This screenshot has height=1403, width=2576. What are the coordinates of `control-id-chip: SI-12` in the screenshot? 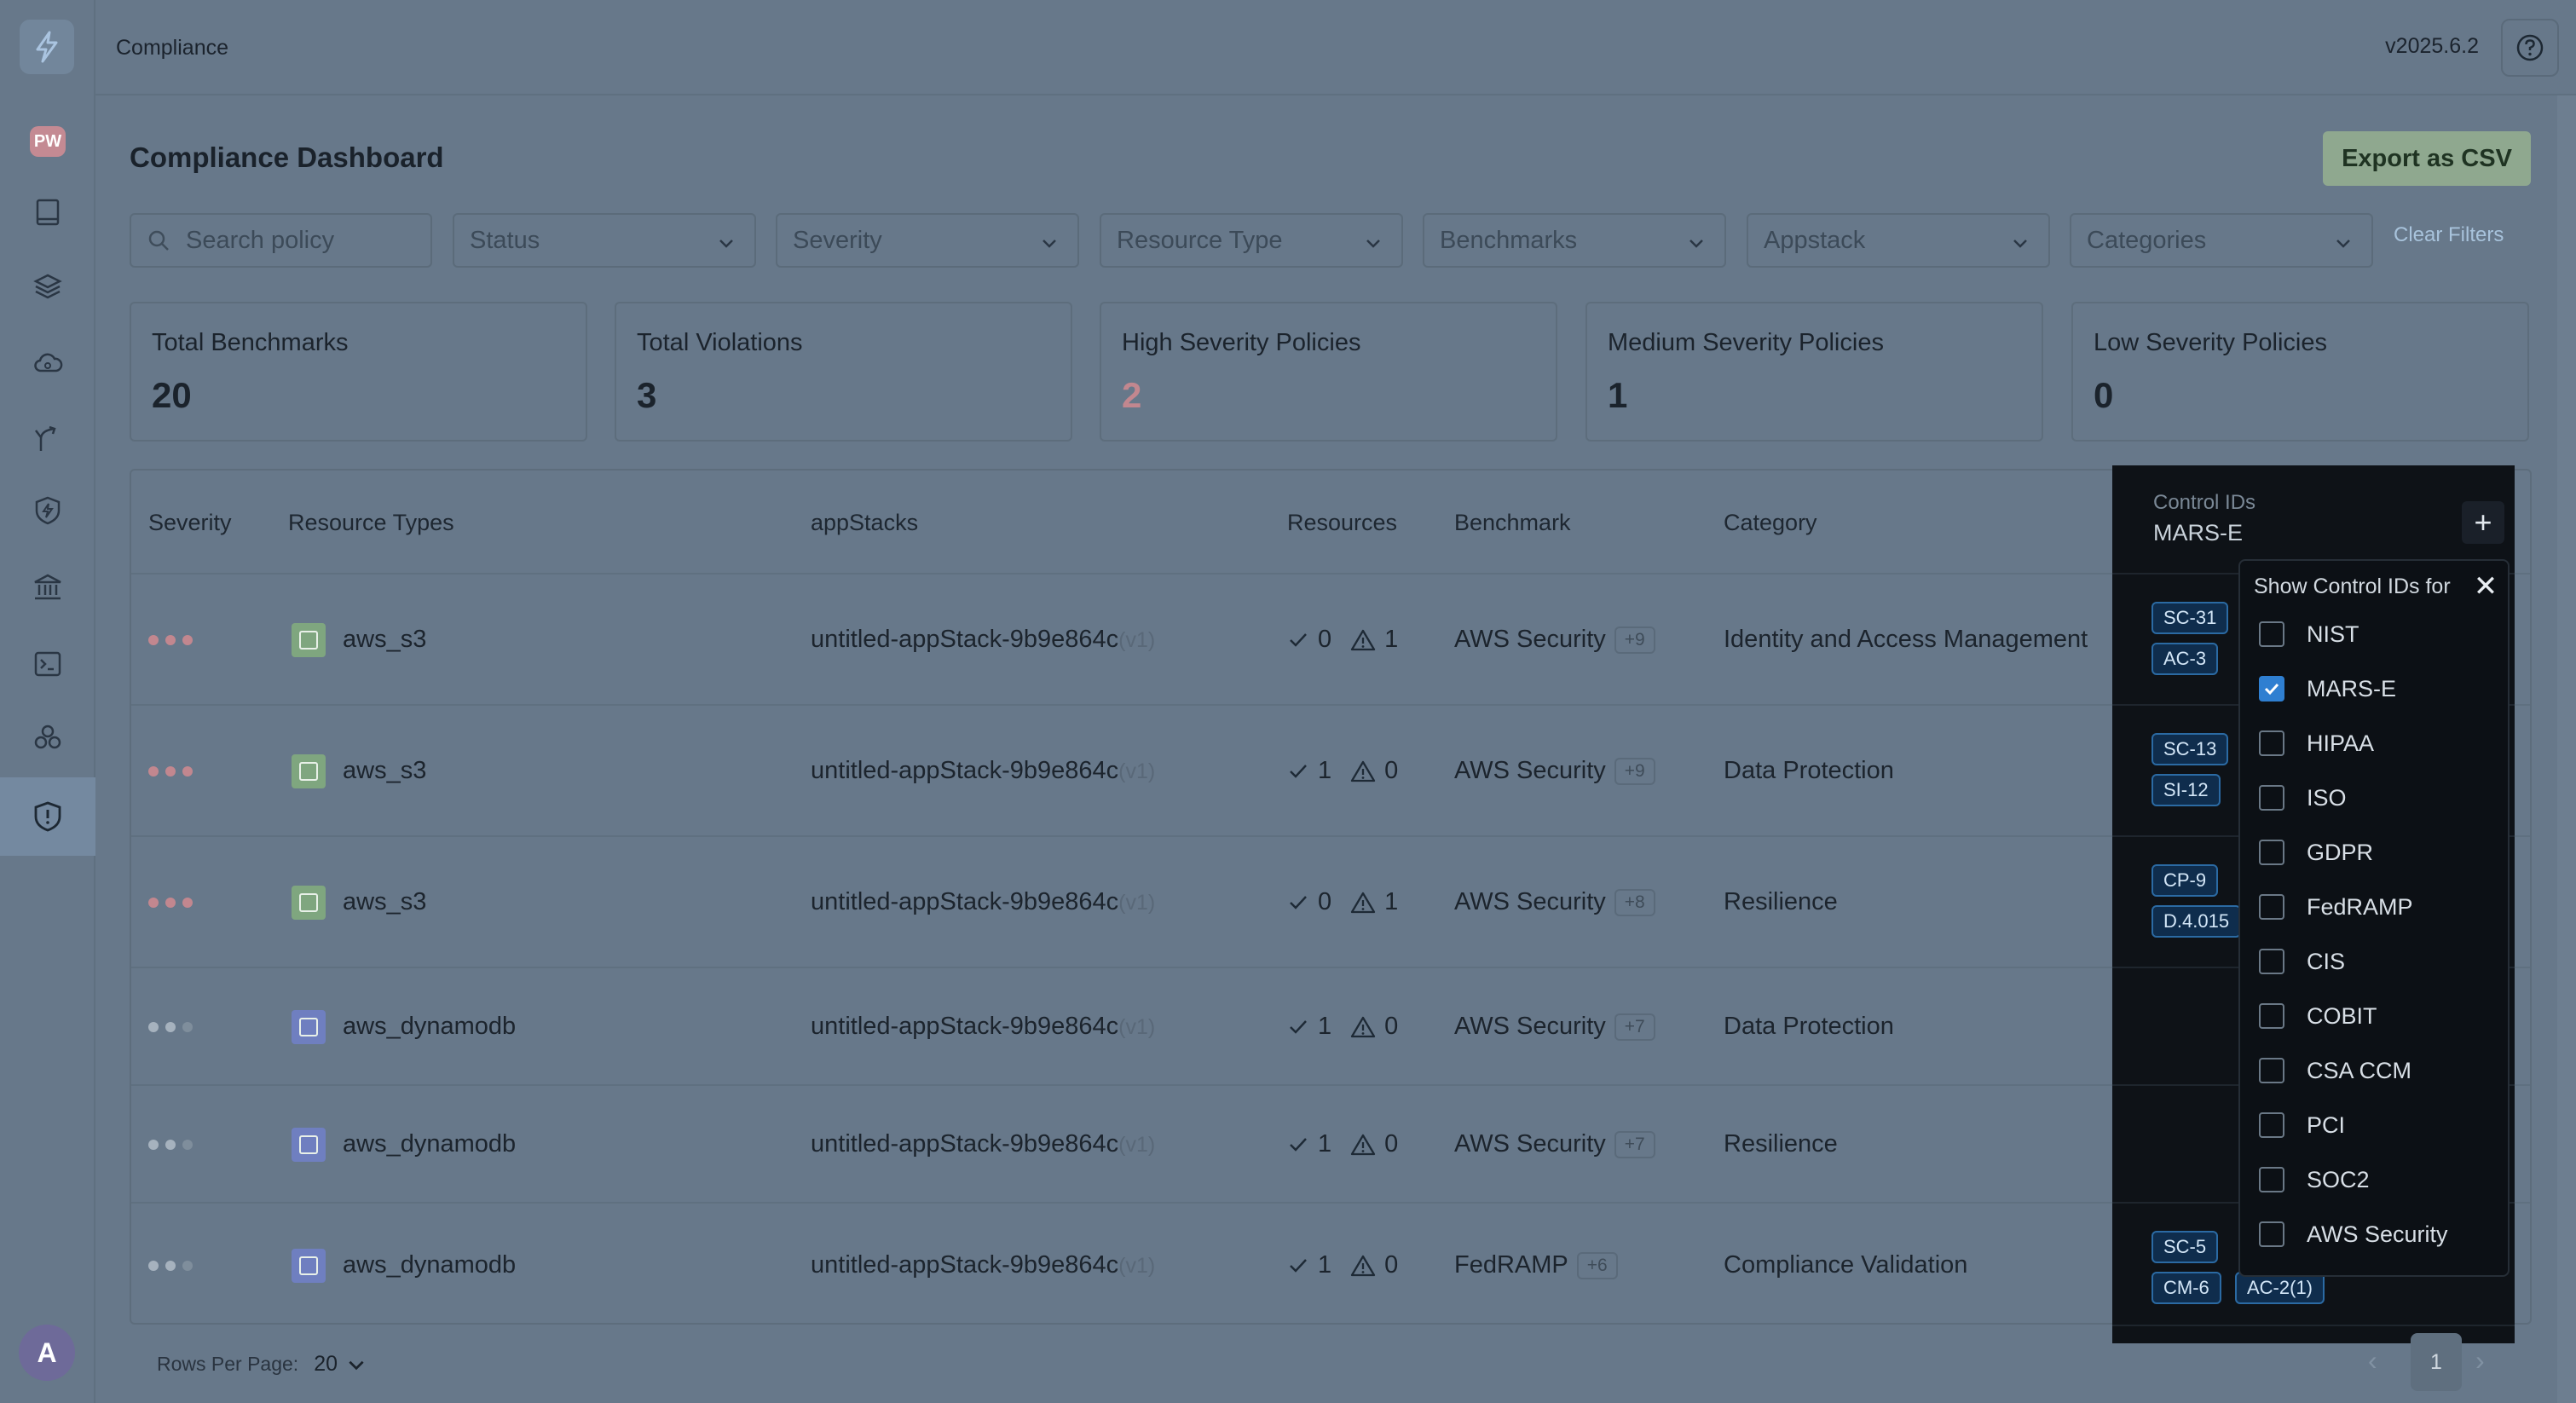 It's located at (2186, 790).